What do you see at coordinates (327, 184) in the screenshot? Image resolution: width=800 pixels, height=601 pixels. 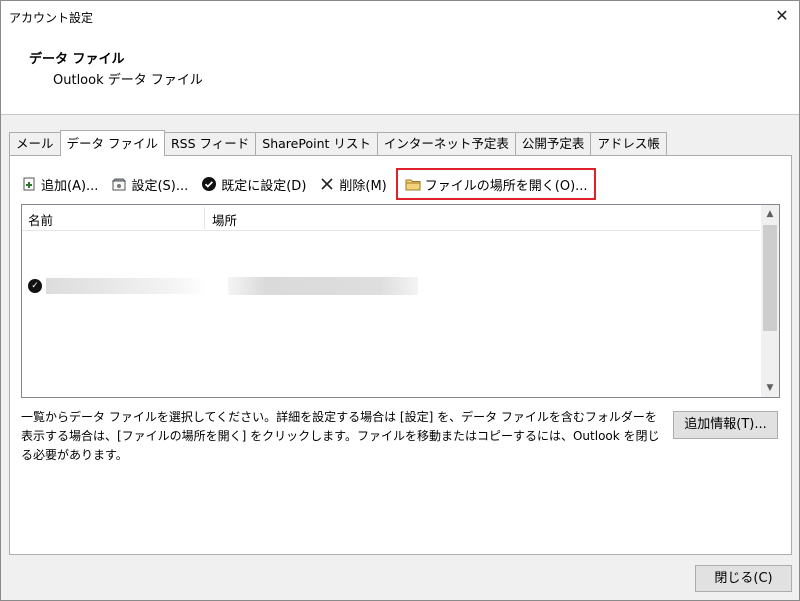 I see `x-icon` at bounding box center [327, 184].